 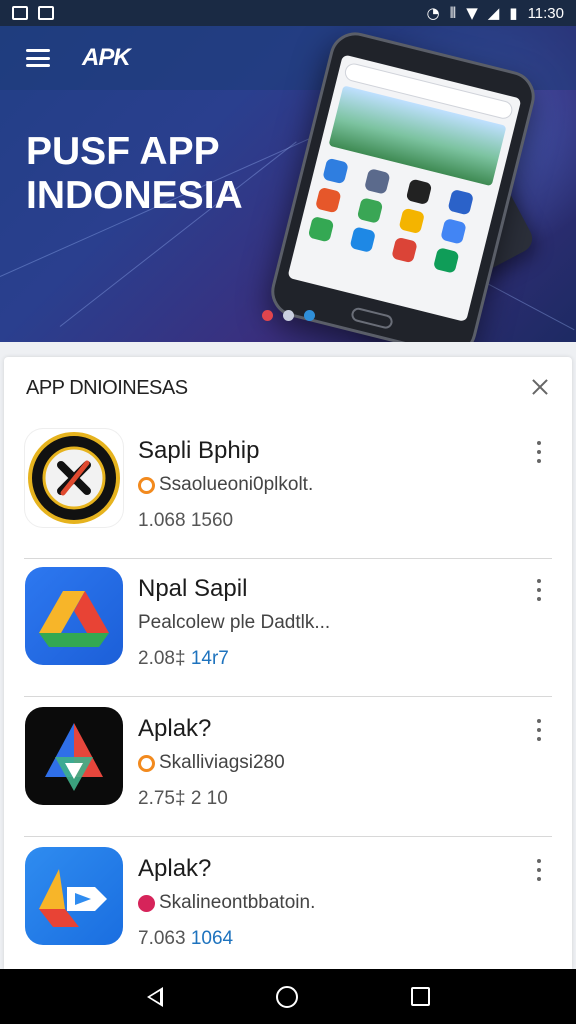 What do you see at coordinates (20, 13) in the screenshot?
I see `screenshot-icon` at bounding box center [20, 13].